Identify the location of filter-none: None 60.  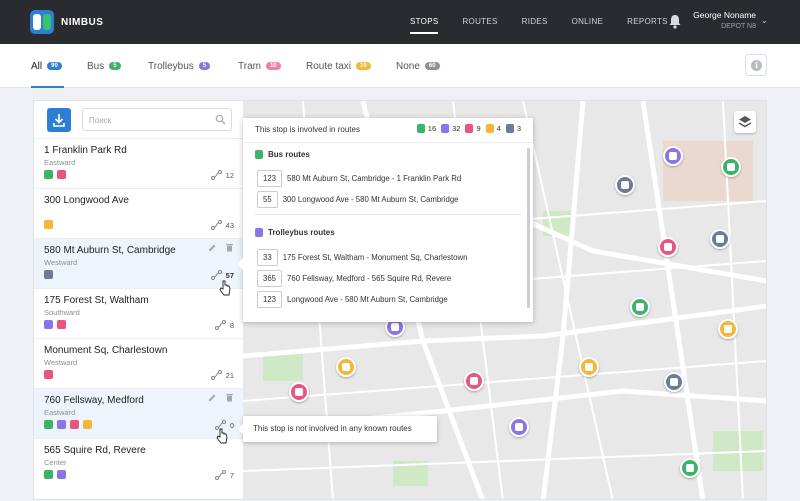
(418, 66).